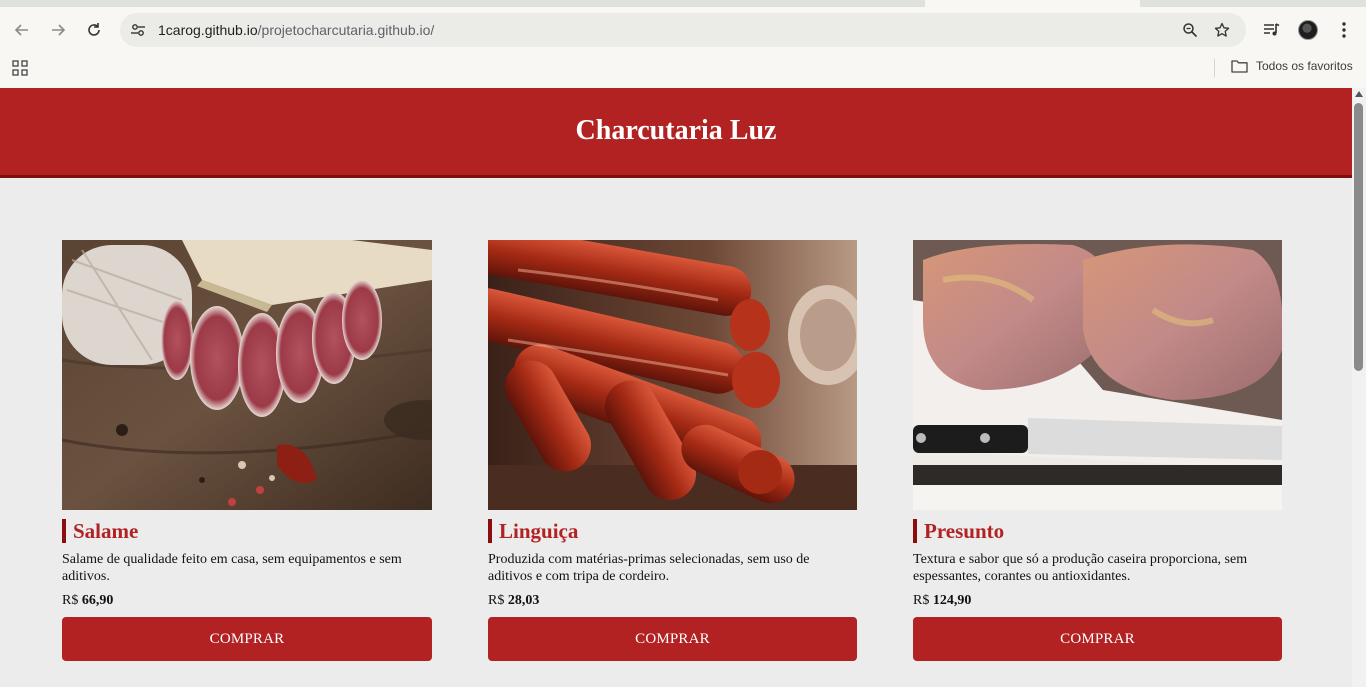 This screenshot has width=1366, height=687. What do you see at coordinates (22, 30) in the screenshot?
I see `back-arrow-icon` at bounding box center [22, 30].